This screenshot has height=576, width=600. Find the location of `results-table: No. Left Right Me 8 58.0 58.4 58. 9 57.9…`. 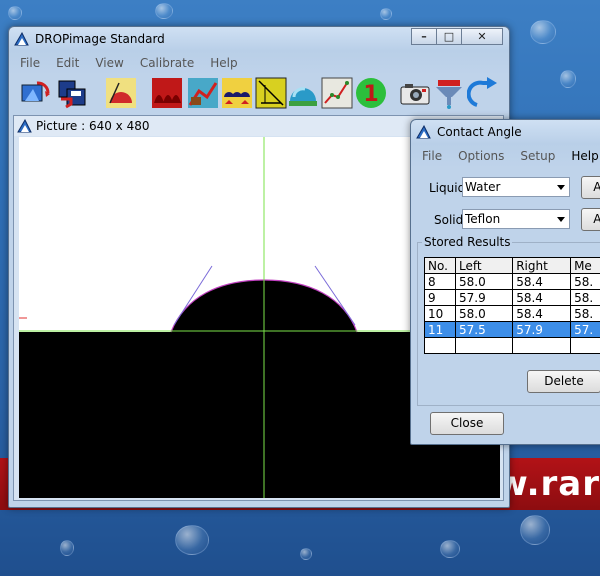

results-table: No. Left Right Me 8 58.0 58.4 58. 9 57.9… is located at coordinates (512, 305).